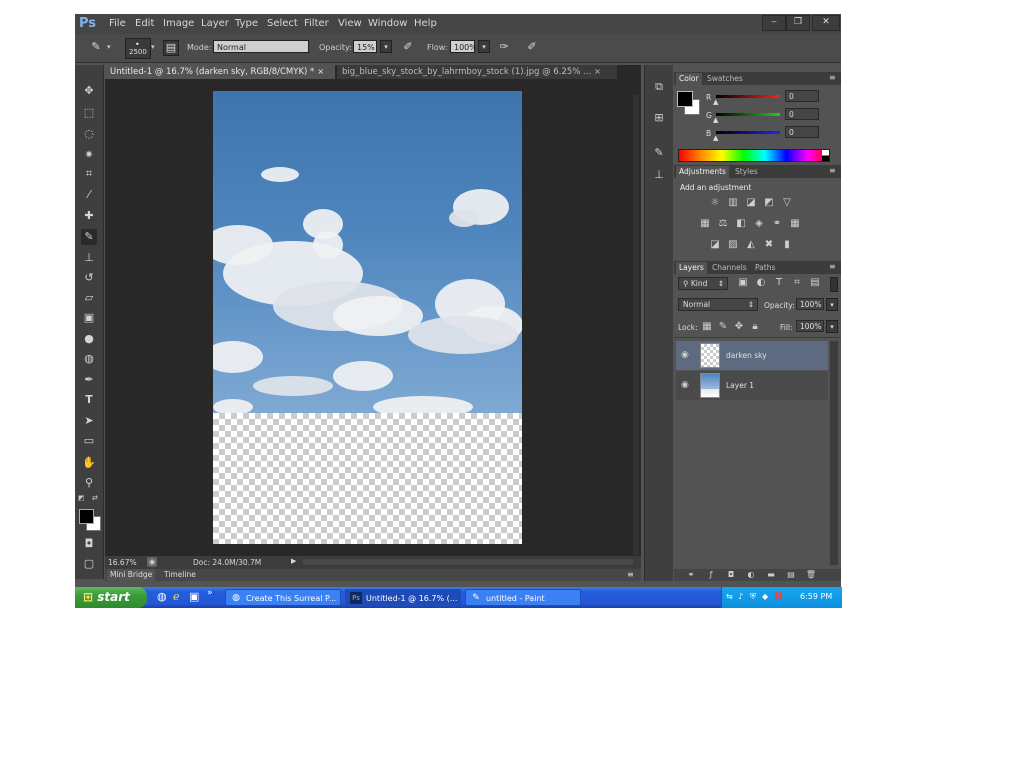  I want to click on zoom-tool-icon: ⚲, so click(89, 483).